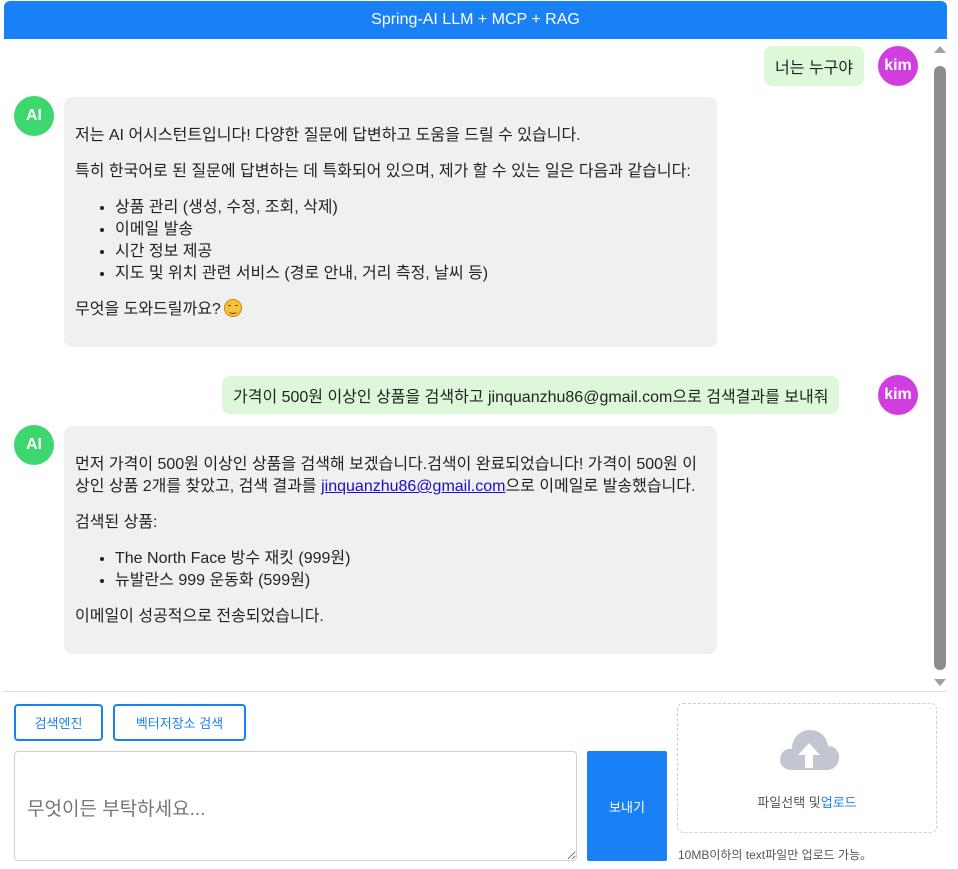  What do you see at coordinates (940, 49) in the screenshot?
I see `scroll-up-arrow-icon` at bounding box center [940, 49].